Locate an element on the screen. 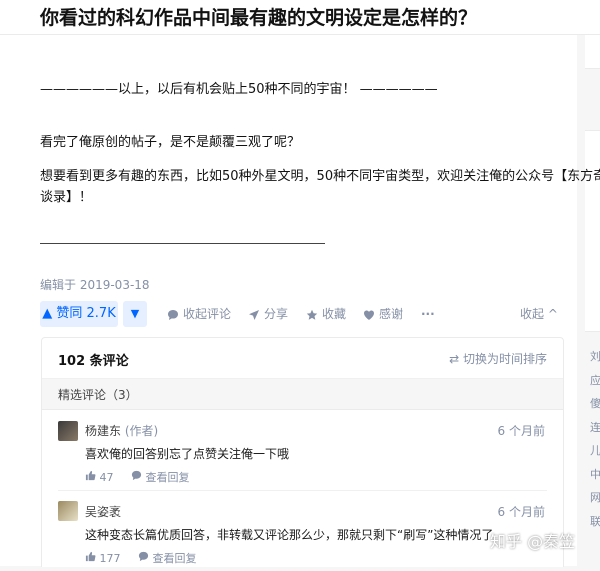 This screenshot has width=600, height=571. answer-actions: ▲ 赞同 2.7K ▼ 收起评论 分享 收藏 感谢 ··· 收起 ^ is located at coordinates (300, 314).